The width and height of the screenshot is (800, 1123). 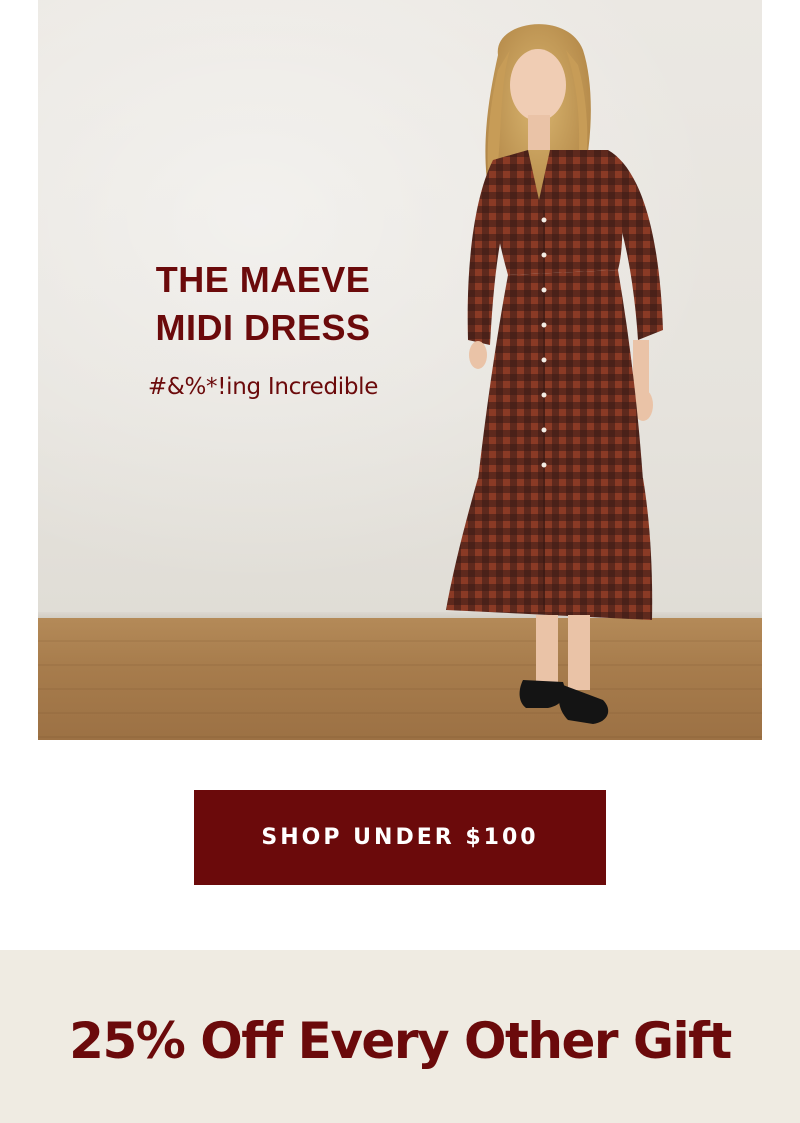 What do you see at coordinates (400, 1041) in the screenshot?
I see `promo-headline: 25% Off Every Other Gift` at bounding box center [400, 1041].